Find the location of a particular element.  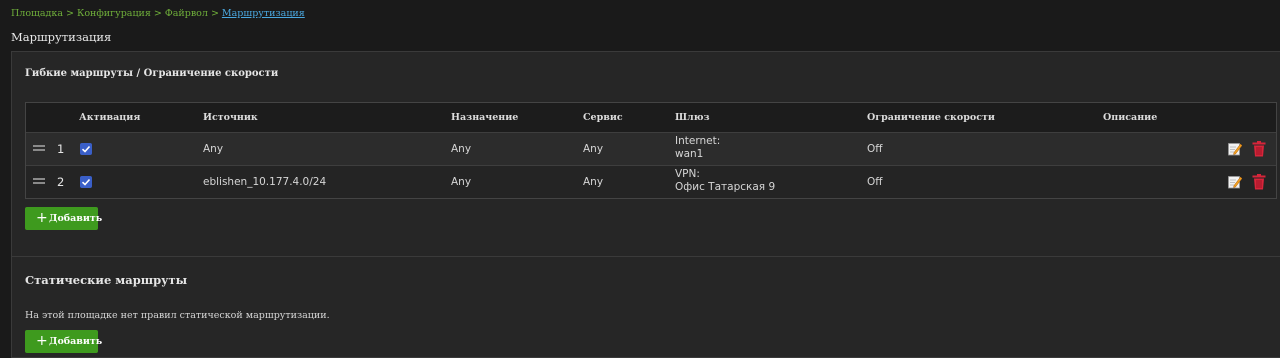

col-description: Описание is located at coordinates (1130, 117).